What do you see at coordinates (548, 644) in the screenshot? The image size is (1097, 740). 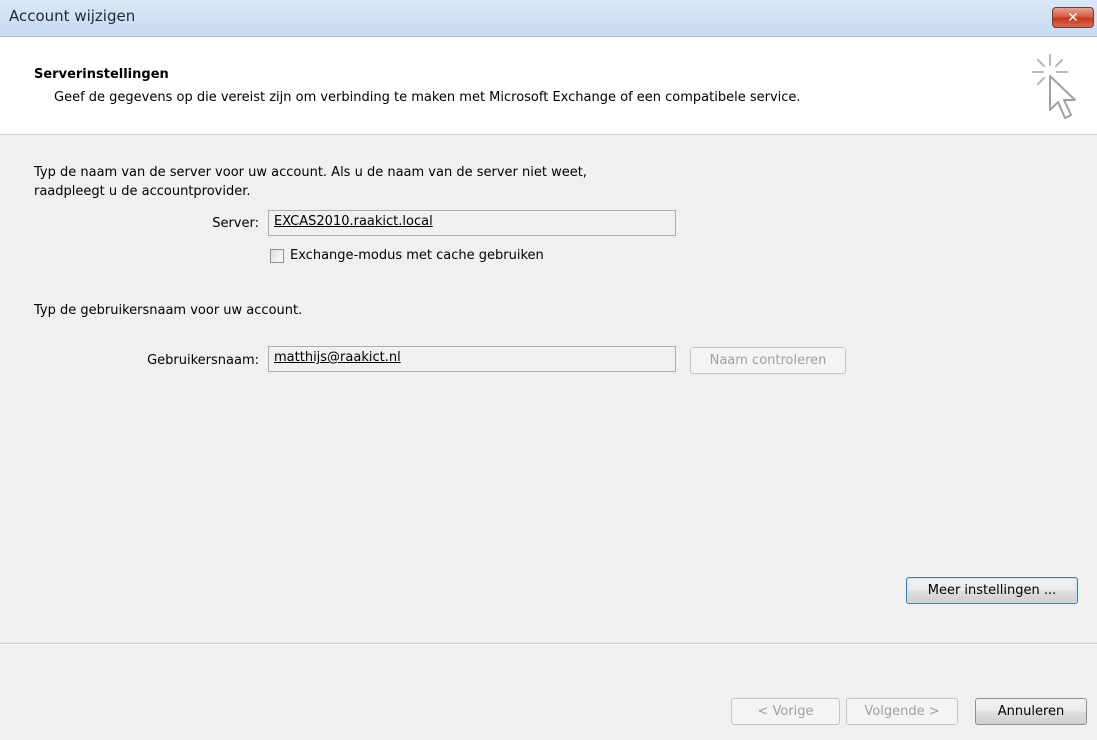 I see `footer-divider-highlight` at bounding box center [548, 644].